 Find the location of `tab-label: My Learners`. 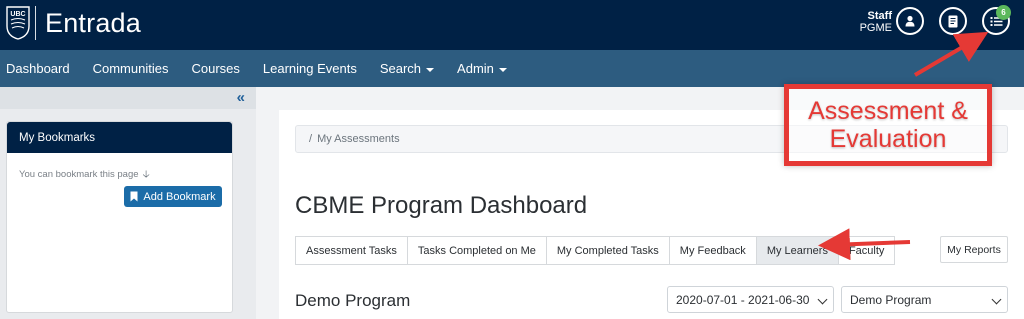

tab-label: My Learners is located at coordinates (797, 250).